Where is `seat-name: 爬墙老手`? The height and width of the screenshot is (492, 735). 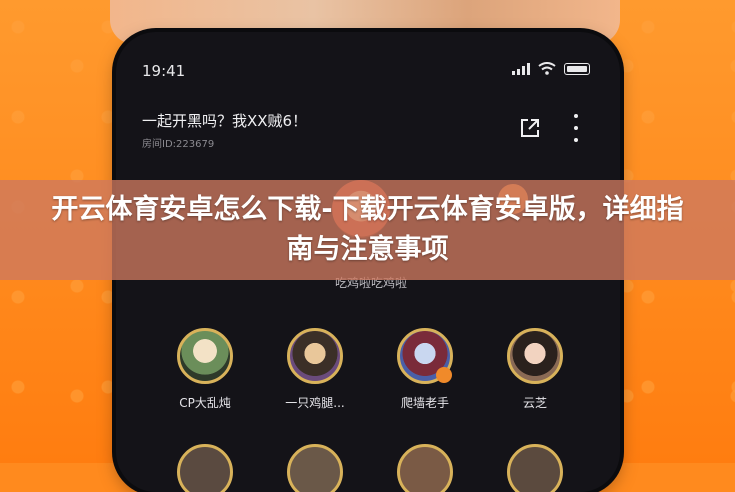
seat-name: 爬墙老手 is located at coordinates (424, 403).